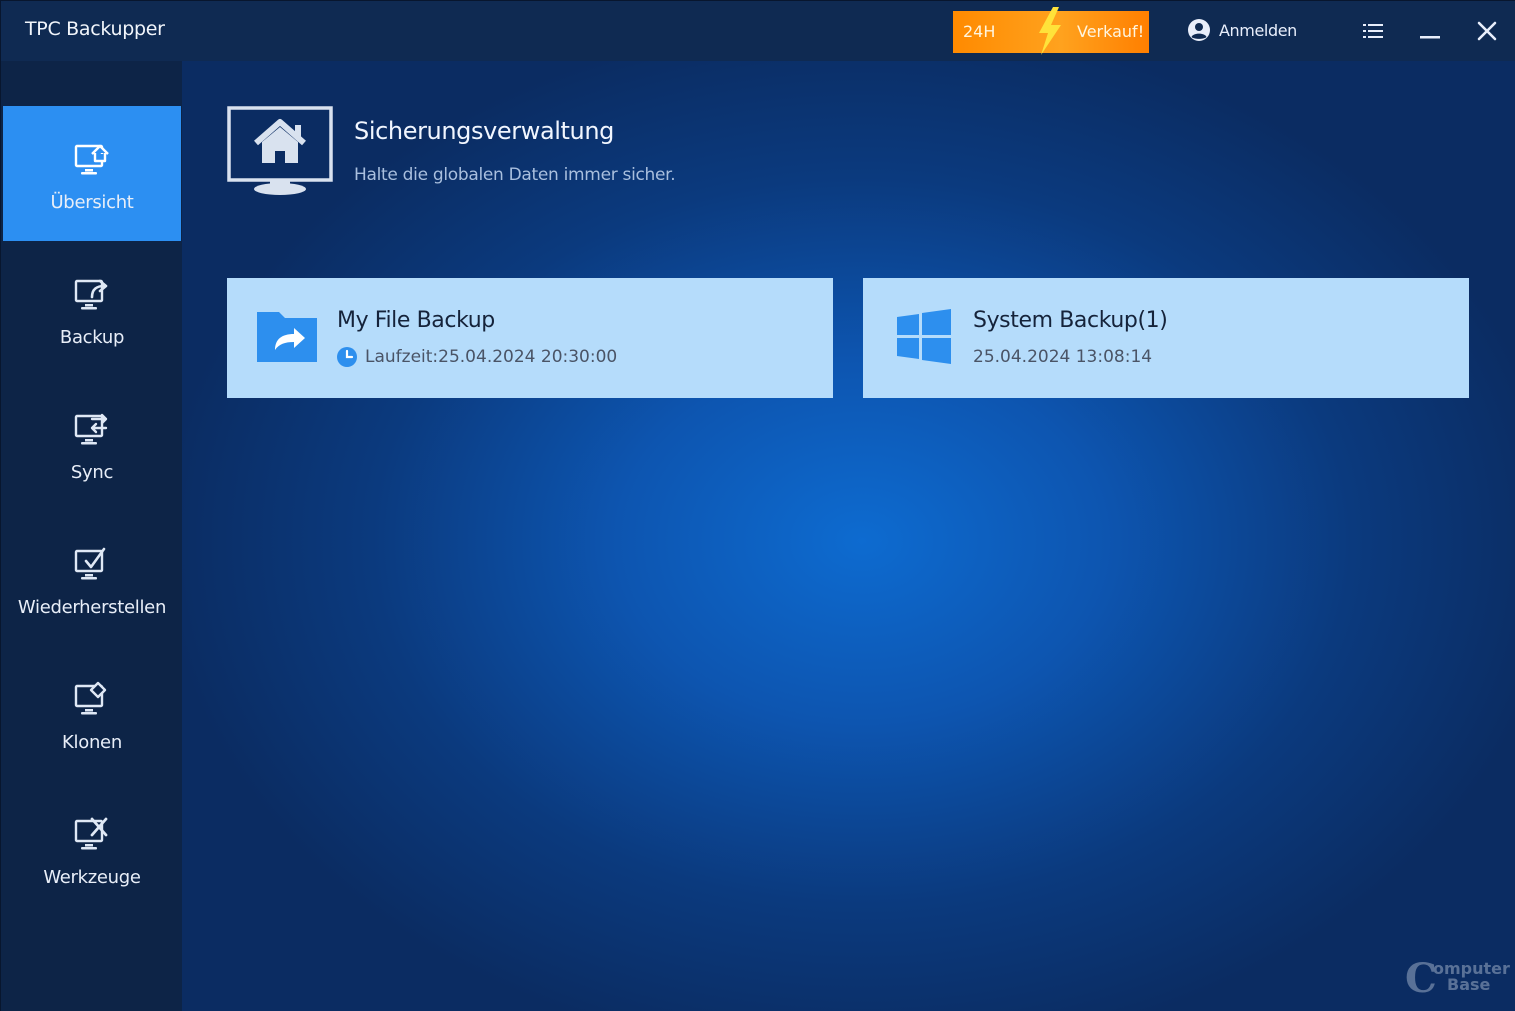  Describe the element at coordinates (1111, 31) in the screenshot. I see `promo-sale-label: Verkauf!` at that location.